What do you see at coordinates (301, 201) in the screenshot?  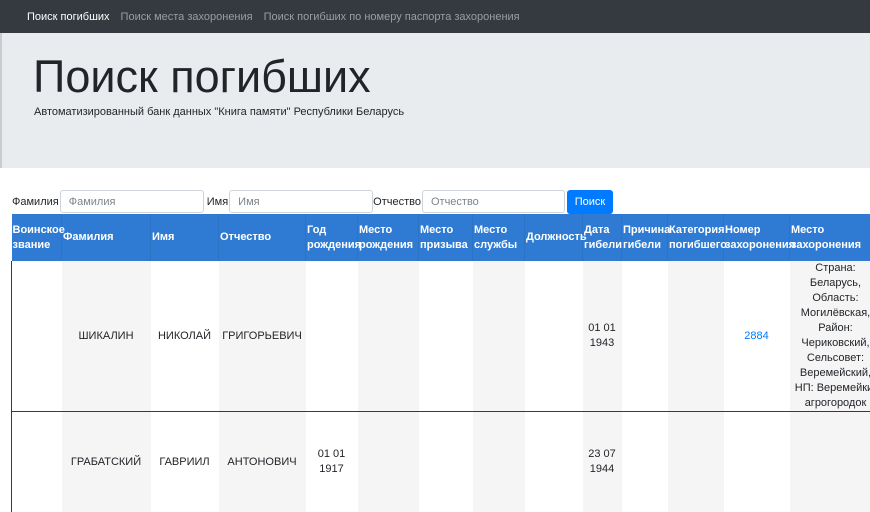 I see `first-name-input` at bounding box center [301, 201].